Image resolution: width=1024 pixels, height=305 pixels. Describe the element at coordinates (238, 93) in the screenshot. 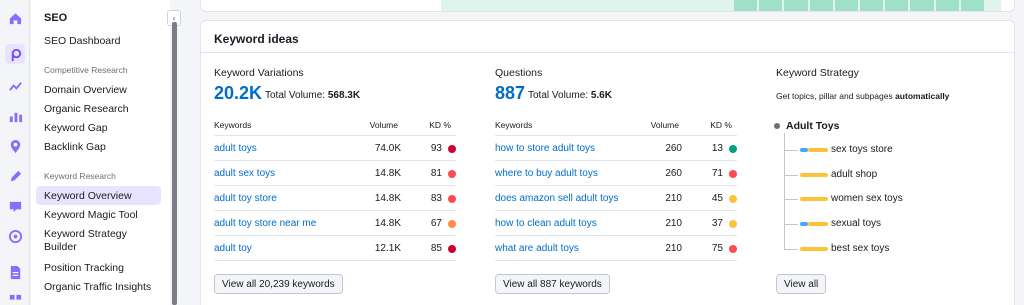

I see `variations-count: 20.2K` at that location.